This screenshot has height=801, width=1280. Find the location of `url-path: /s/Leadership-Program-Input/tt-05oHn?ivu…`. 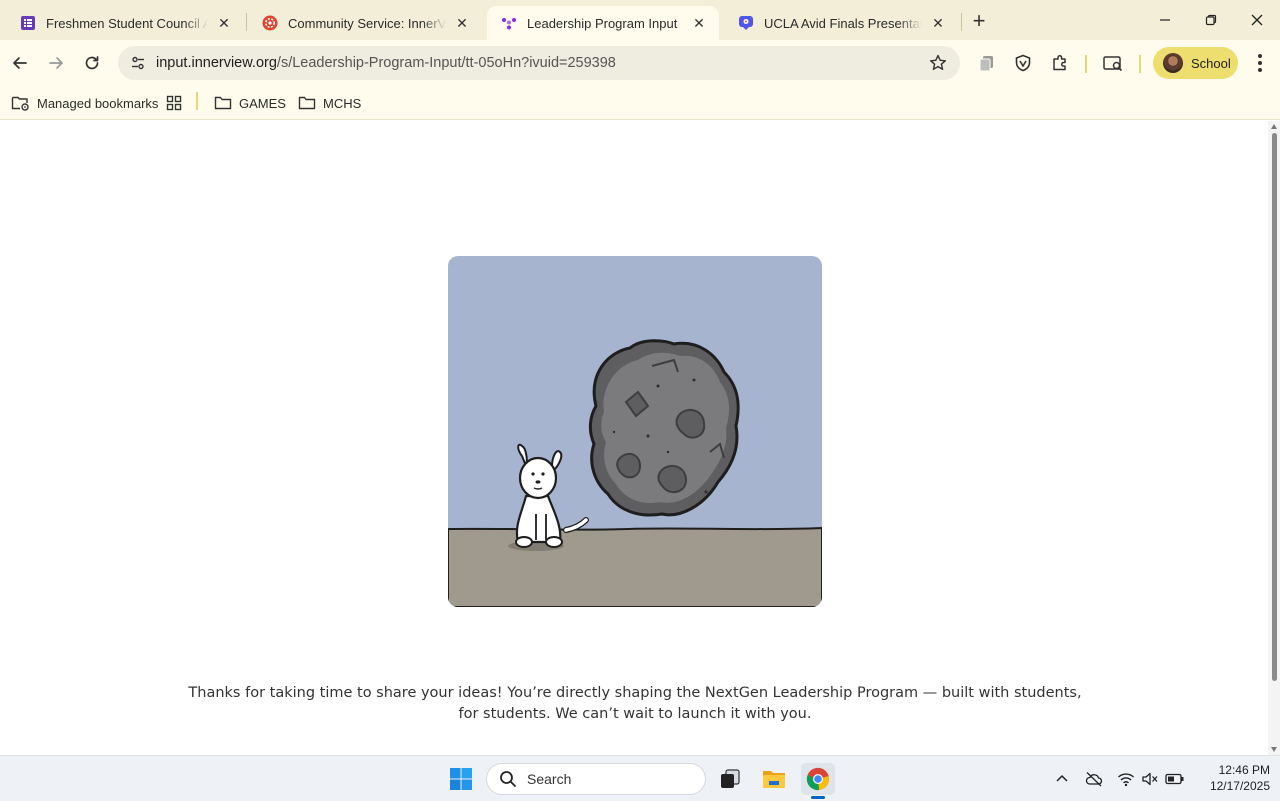

url-path: /s/Leadership-Program-Input/tt-05oHn?ivu… is located at coordinates (446, 63).